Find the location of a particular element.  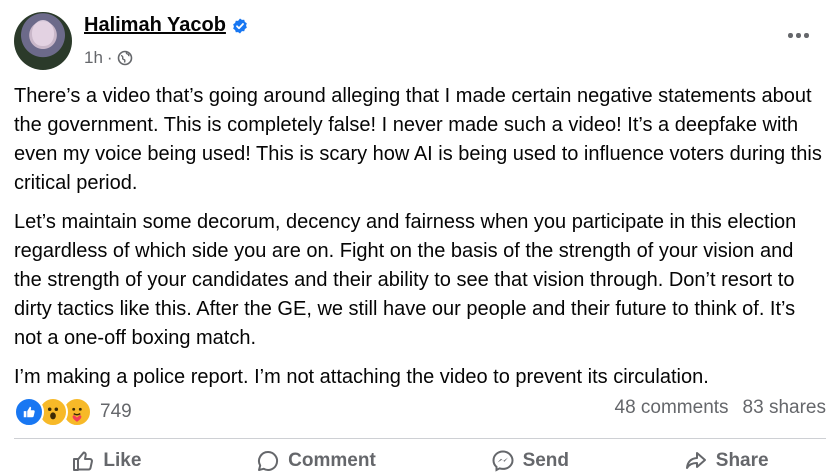

author-row: Halimah Yacob is located at coordinates (166, 25).